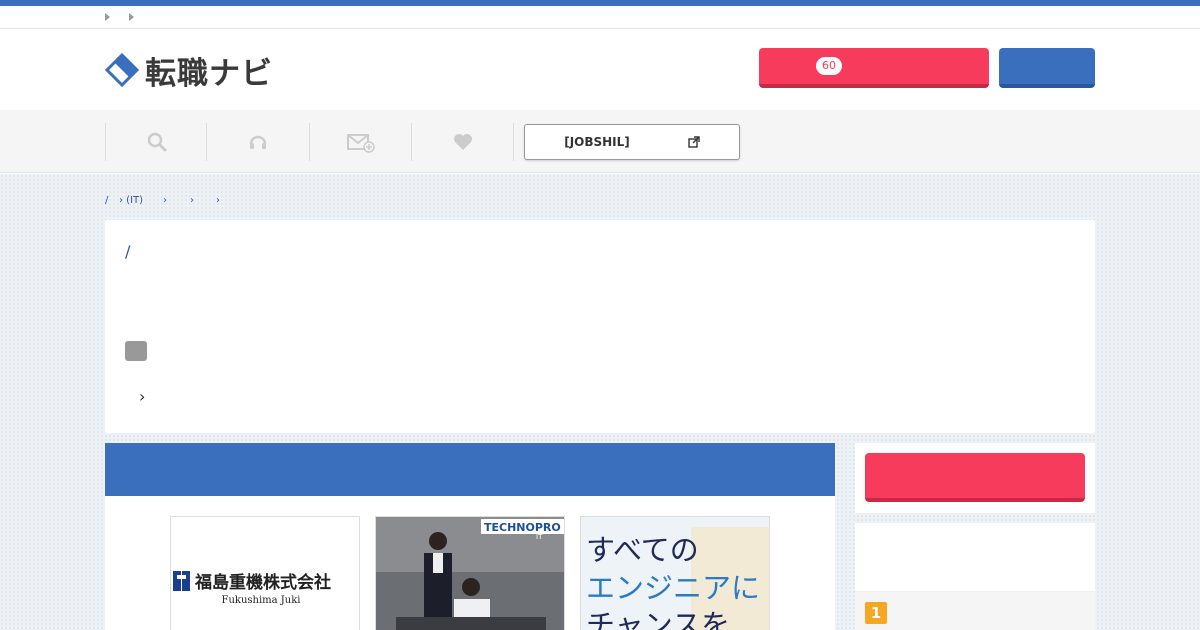 This screenshot has height=630, width=1200. I want to click on register-badge: 60, so click(829, 66).